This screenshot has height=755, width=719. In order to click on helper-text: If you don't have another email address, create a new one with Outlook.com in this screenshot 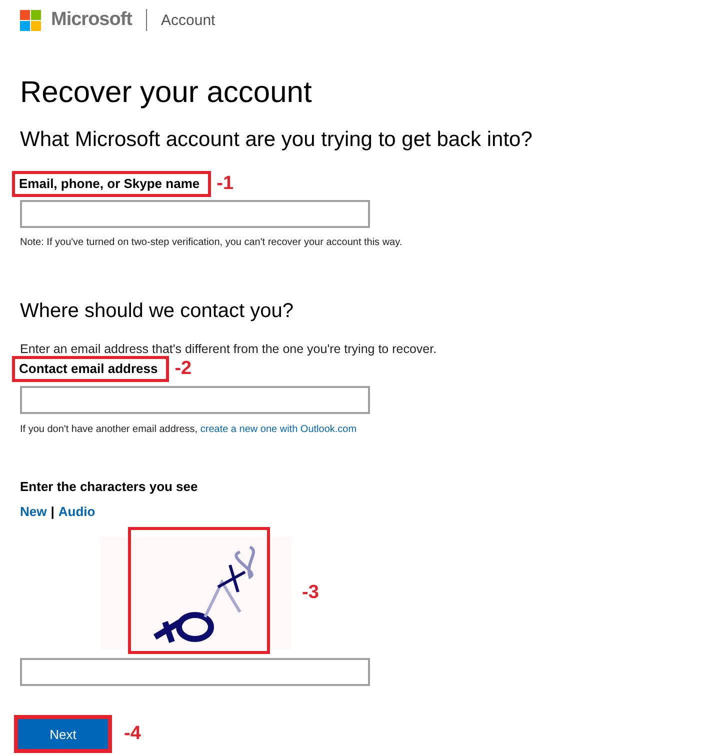, I will do `click(189, 429)`.